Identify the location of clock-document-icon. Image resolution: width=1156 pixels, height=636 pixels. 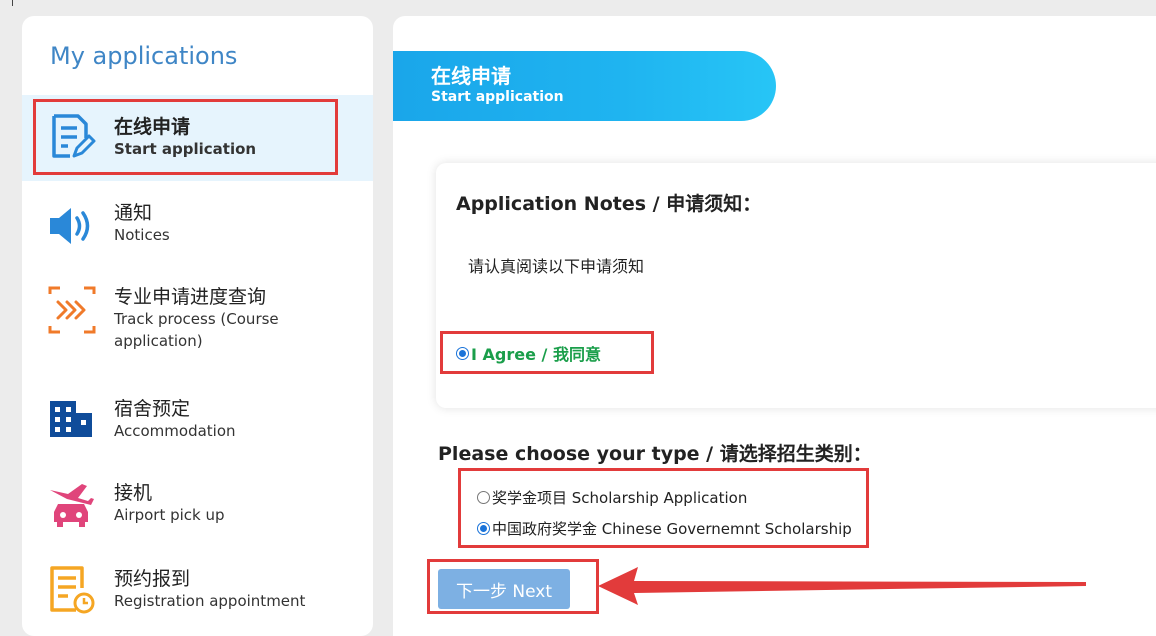
(72, 590).